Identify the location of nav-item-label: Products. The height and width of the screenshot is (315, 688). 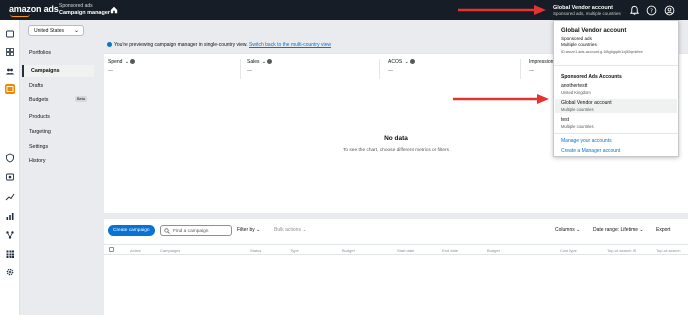
(39, 117).